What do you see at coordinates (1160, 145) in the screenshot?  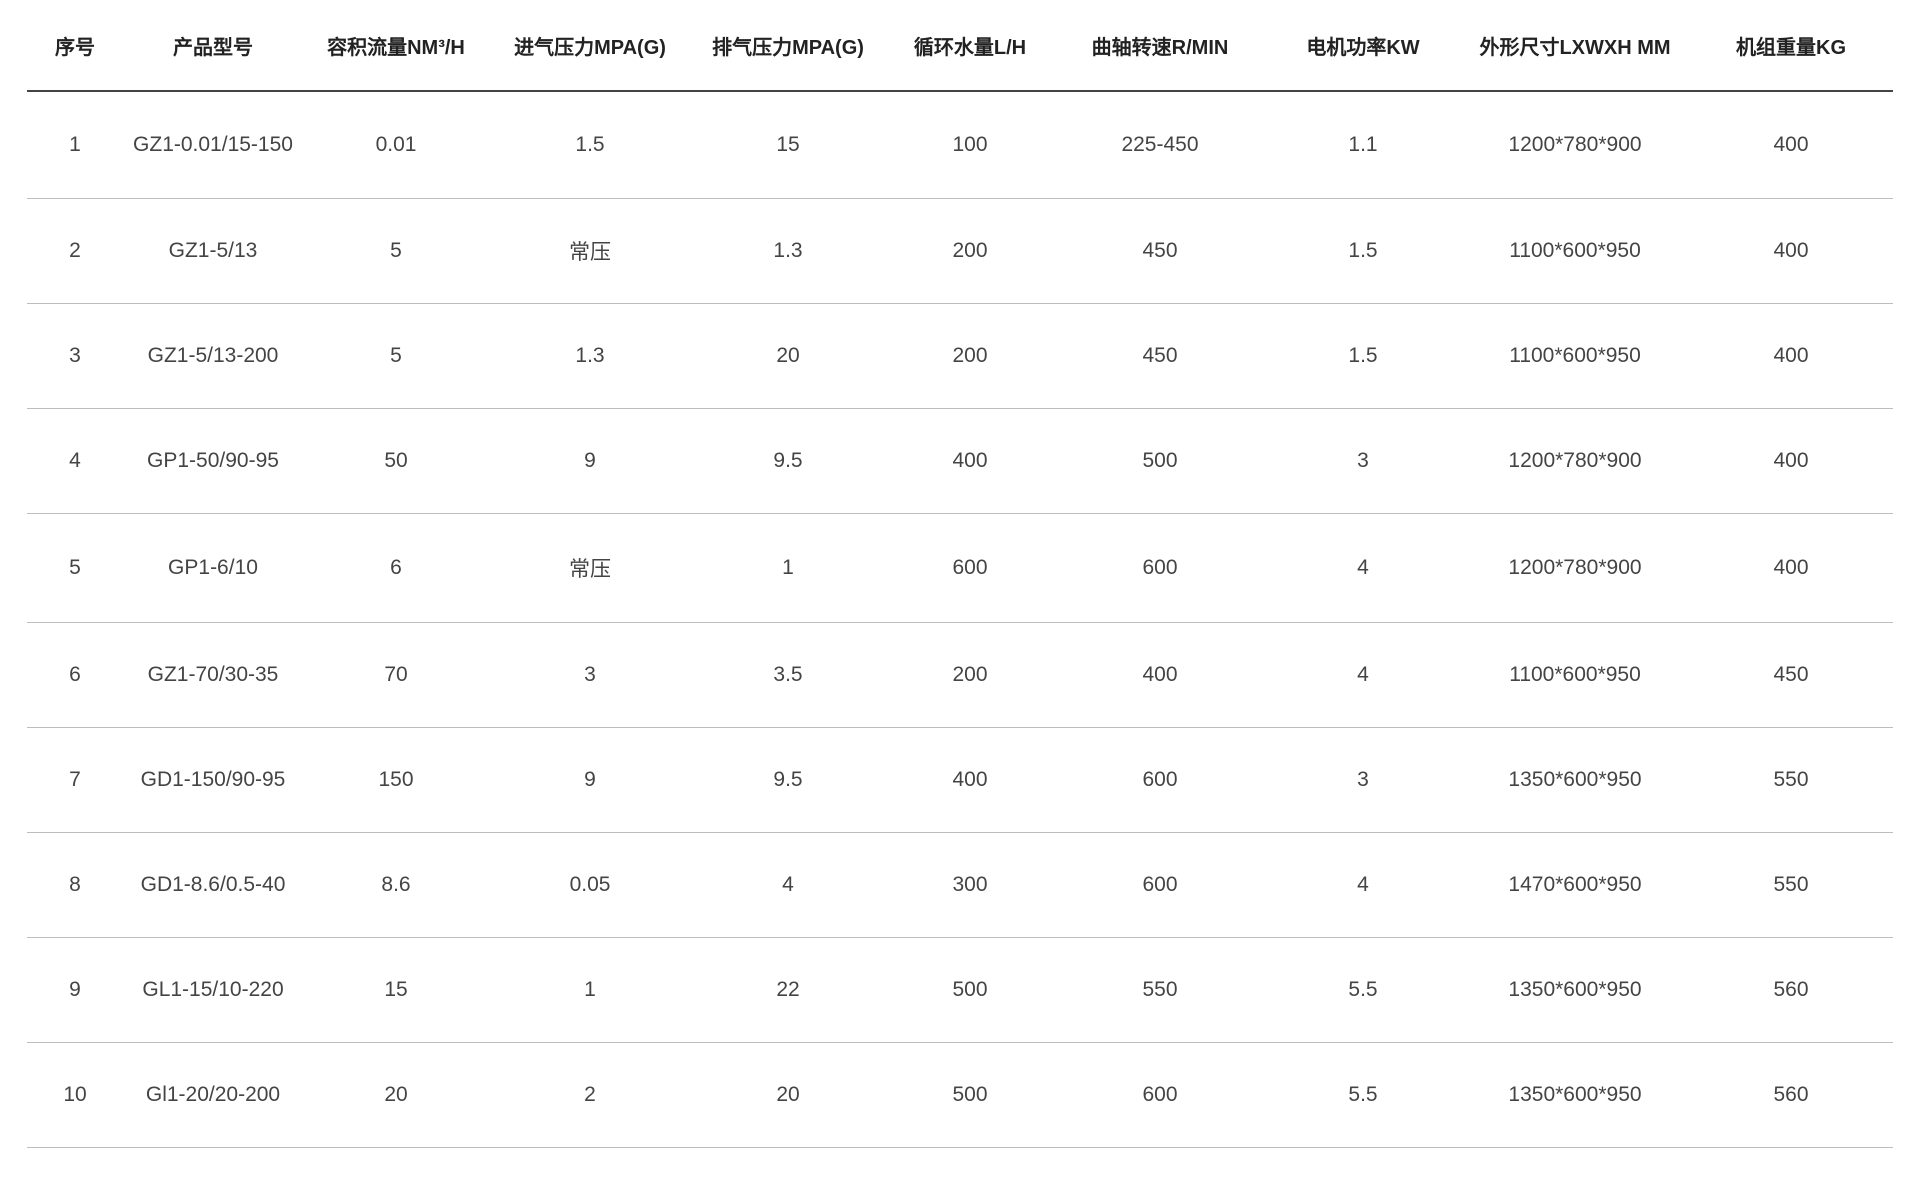 I see `cell-crank-speed: 225-450` at bounding box center [1160, 145].